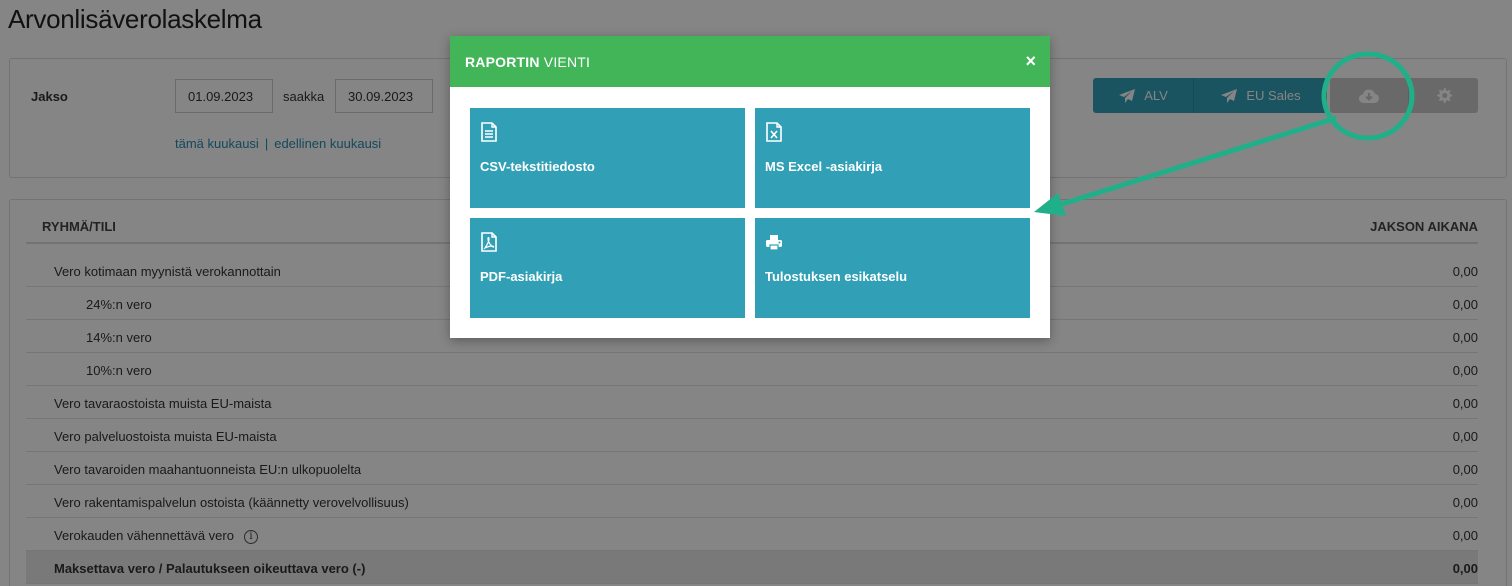 The width and height of the screenshot is (1512, 586). Describe the element at coordinates (824, 166) in the screenshot. I see `export-option-label: MS Excel -asiakirja` at that location.